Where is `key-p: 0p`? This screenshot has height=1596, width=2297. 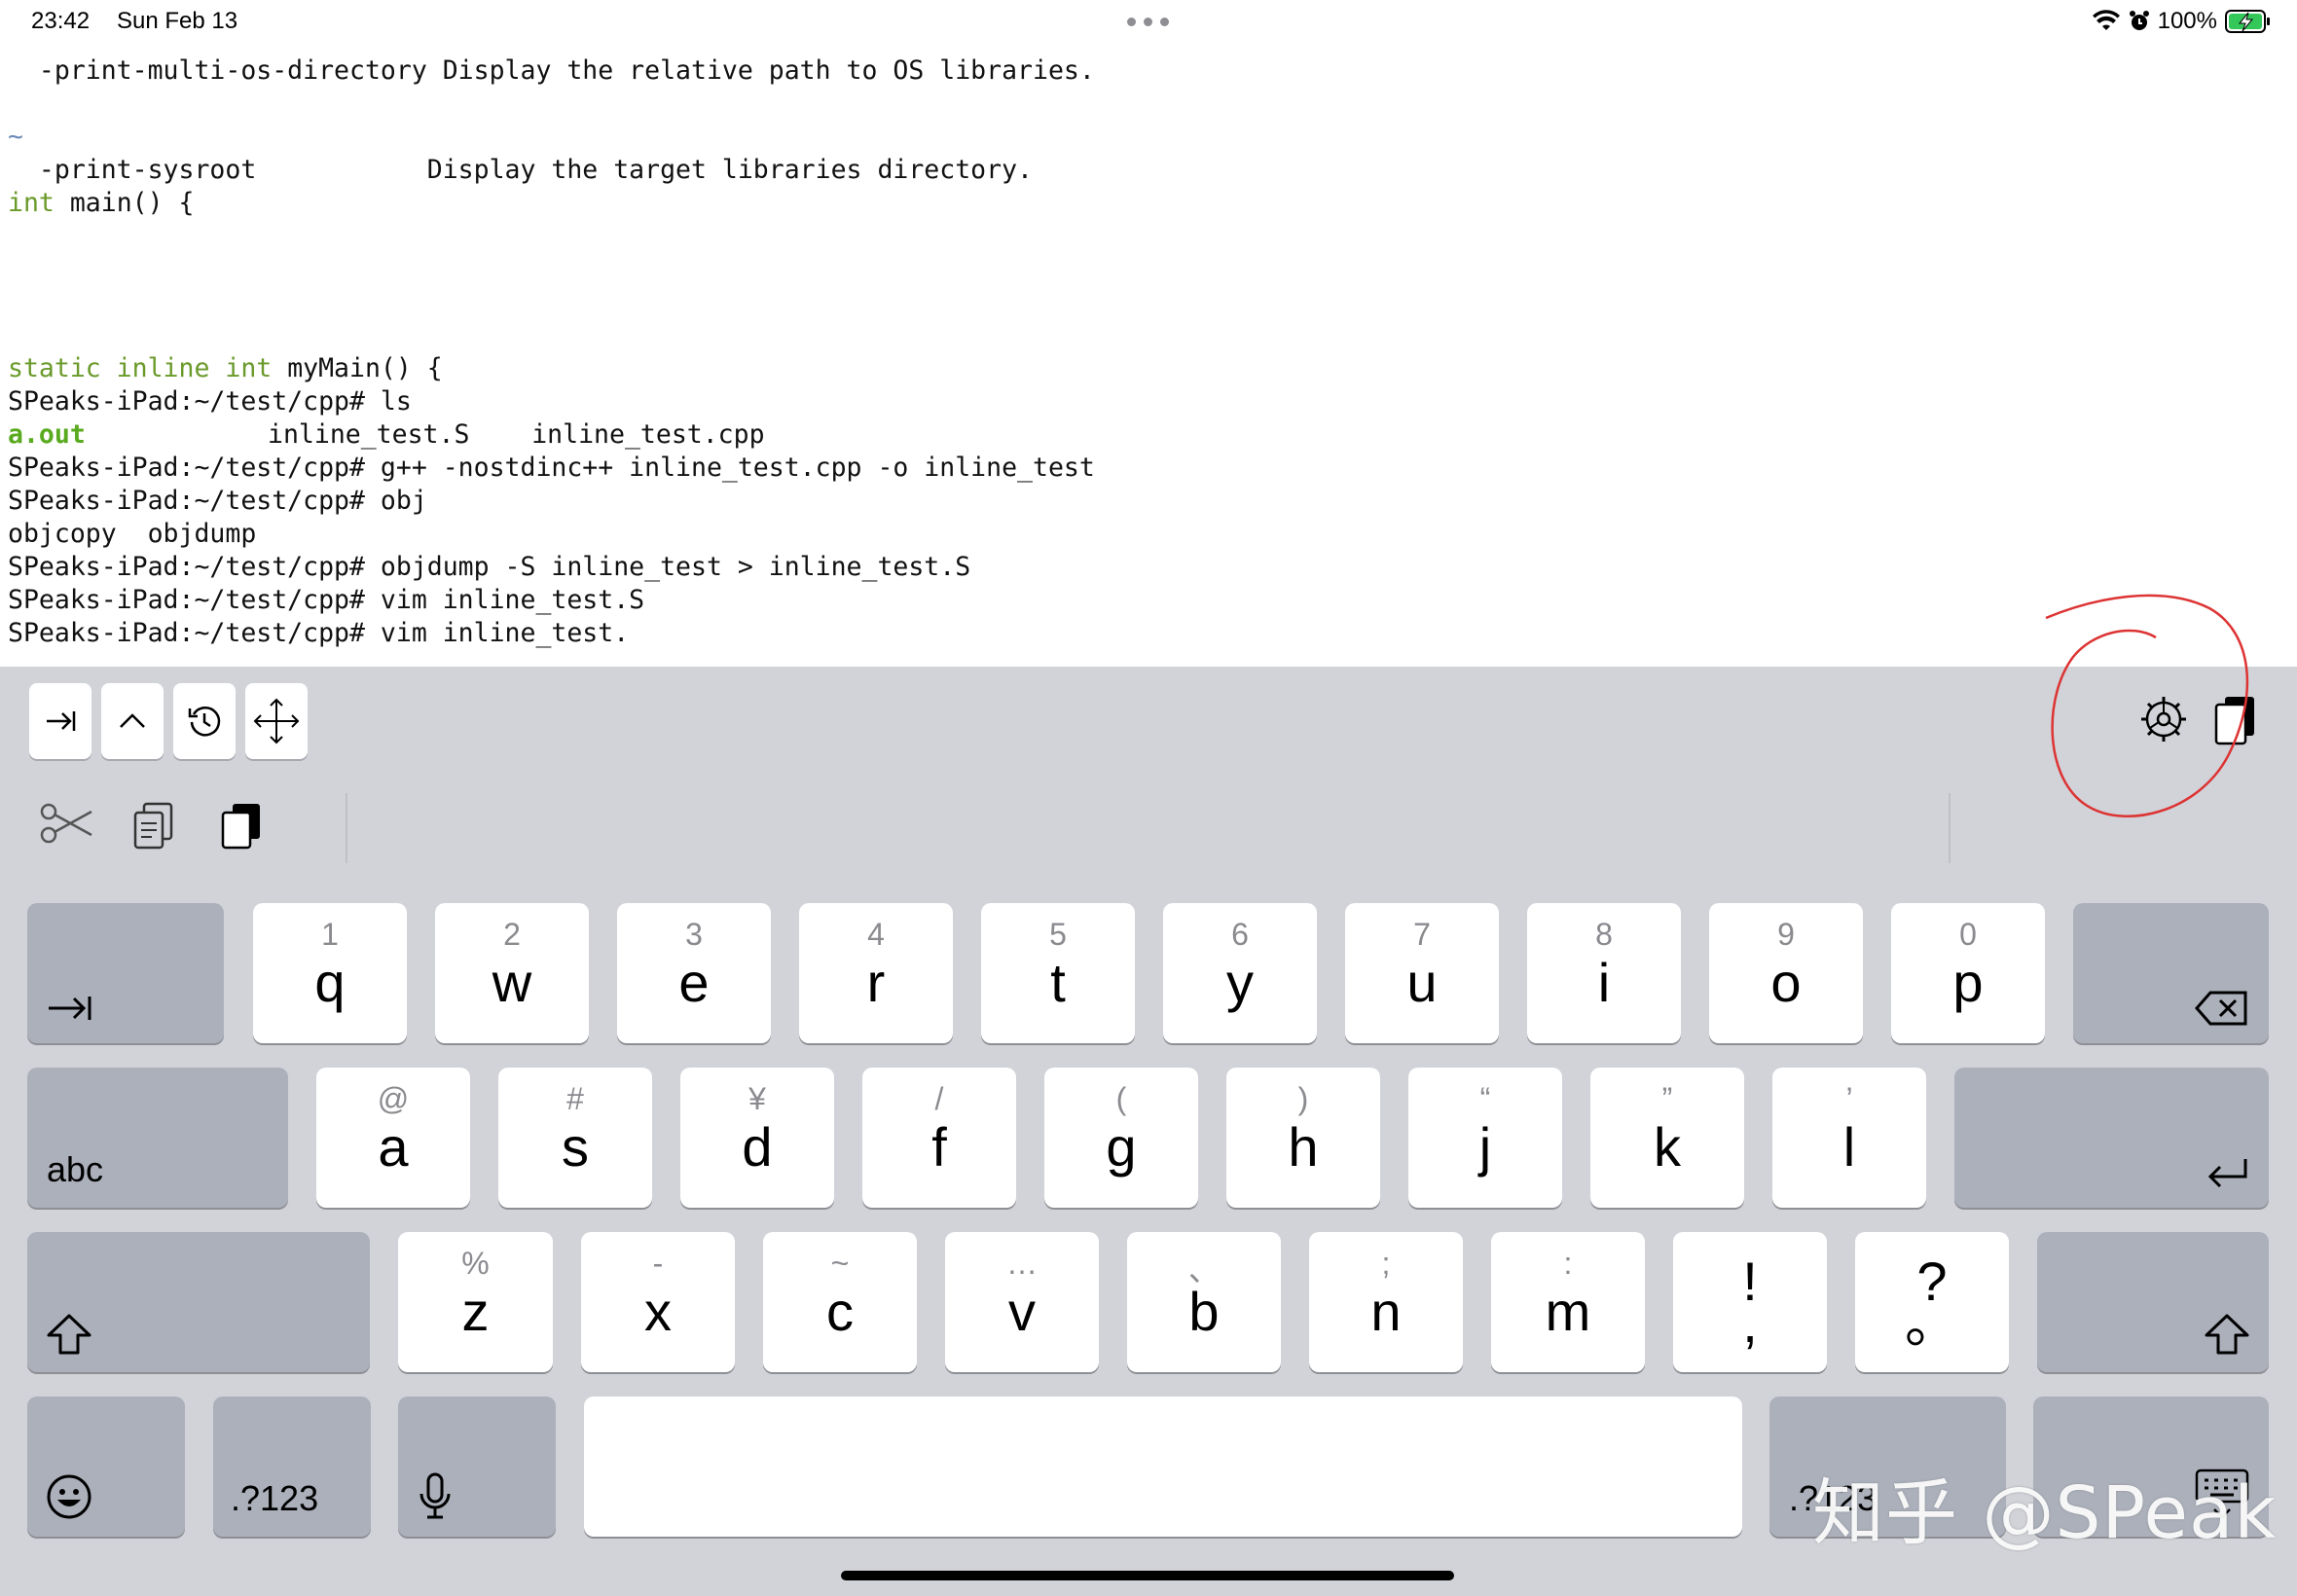 key-p: 0p is located at coordinates (1968, 973).